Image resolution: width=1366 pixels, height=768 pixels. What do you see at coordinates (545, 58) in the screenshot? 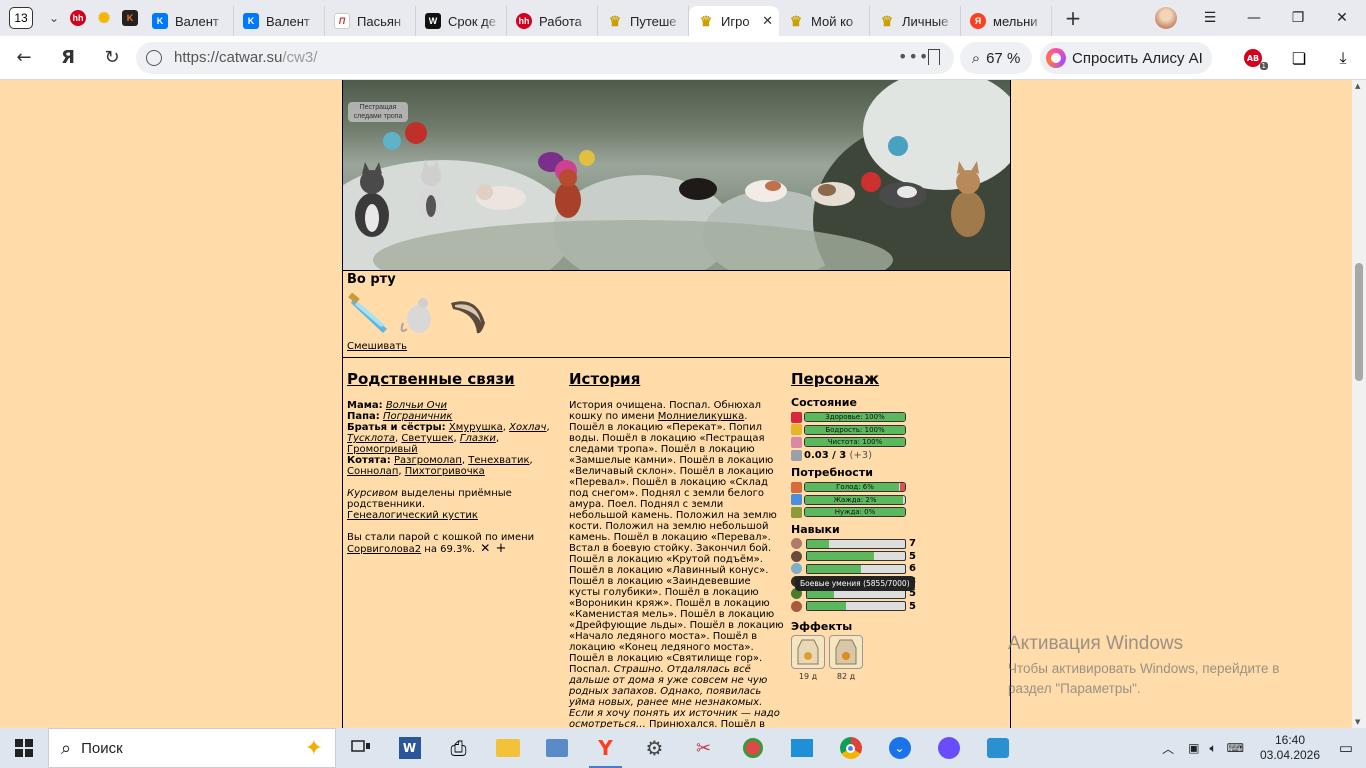
I see `address-bar: https://catwar.su/cw3/ •••` at bounding box center [545, 58].